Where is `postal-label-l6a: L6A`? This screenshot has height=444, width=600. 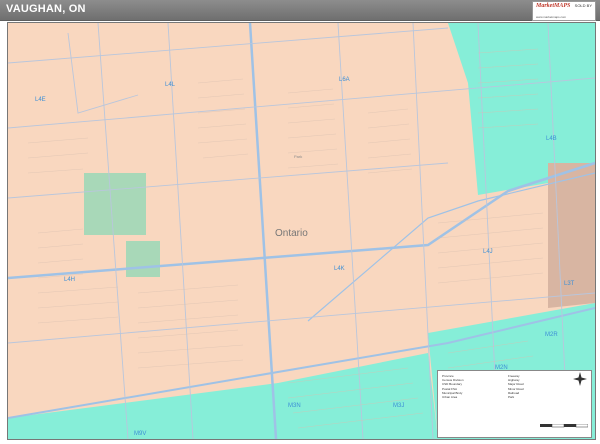 postal-label-l6a: L6A is located at coordinates (344, 80).